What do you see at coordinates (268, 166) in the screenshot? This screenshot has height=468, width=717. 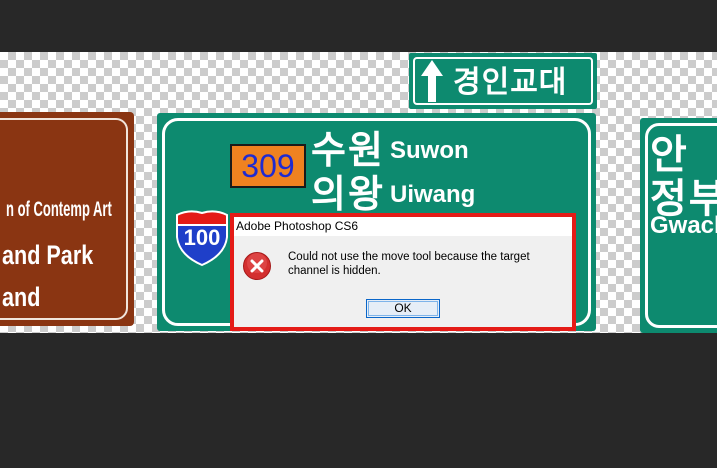 I see `route-number-box: 309` at bounding box center [268, 166].